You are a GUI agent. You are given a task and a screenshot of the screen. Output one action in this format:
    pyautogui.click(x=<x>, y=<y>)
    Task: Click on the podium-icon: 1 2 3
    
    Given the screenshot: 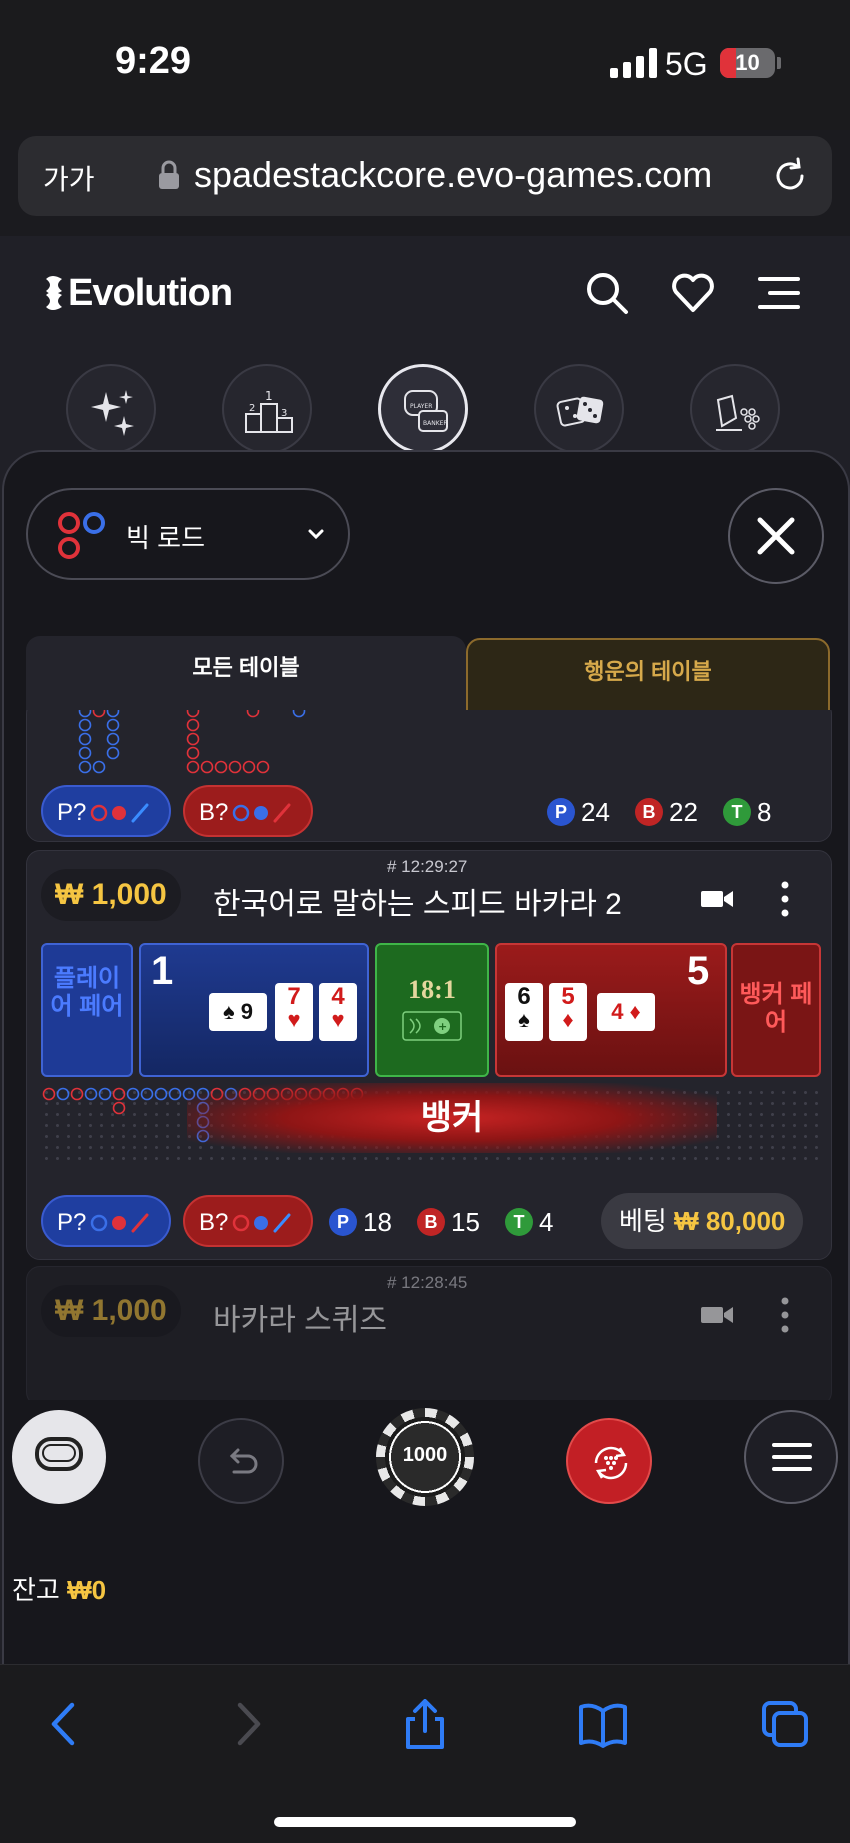 What is the action you would take?
    pyautogui.click(x=269, y=411)
    